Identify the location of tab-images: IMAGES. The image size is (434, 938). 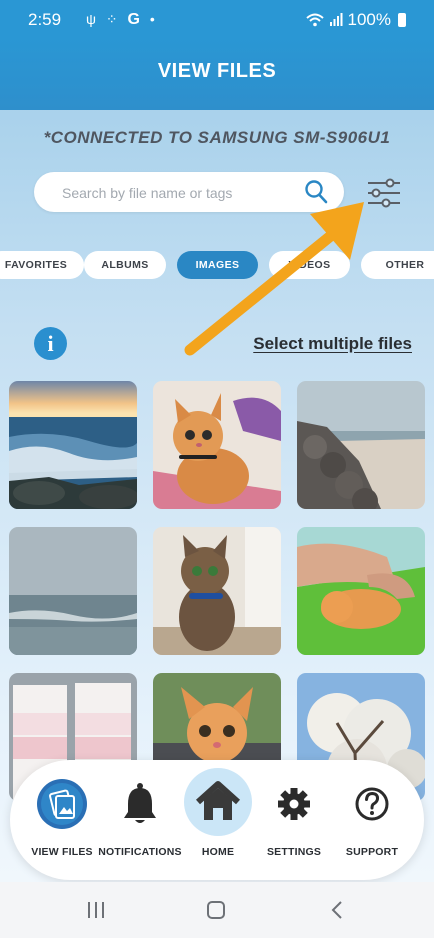
(217, 265).